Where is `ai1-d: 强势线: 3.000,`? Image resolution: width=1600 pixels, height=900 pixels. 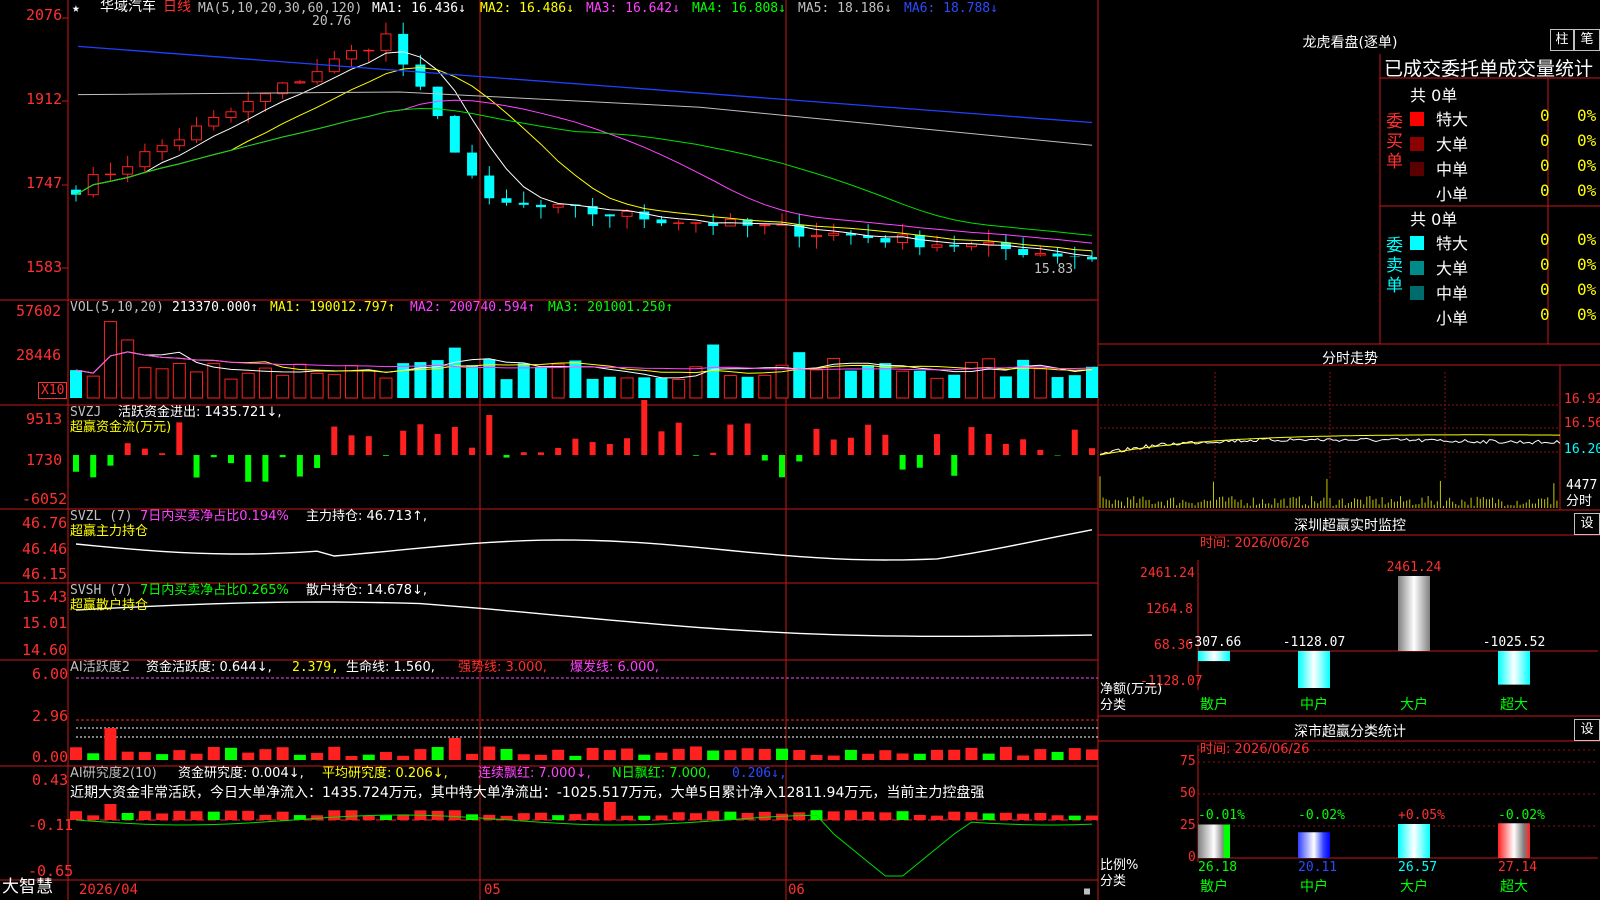
ai1-d: 强势线: 3.000, is located at coordinates (502, 667).